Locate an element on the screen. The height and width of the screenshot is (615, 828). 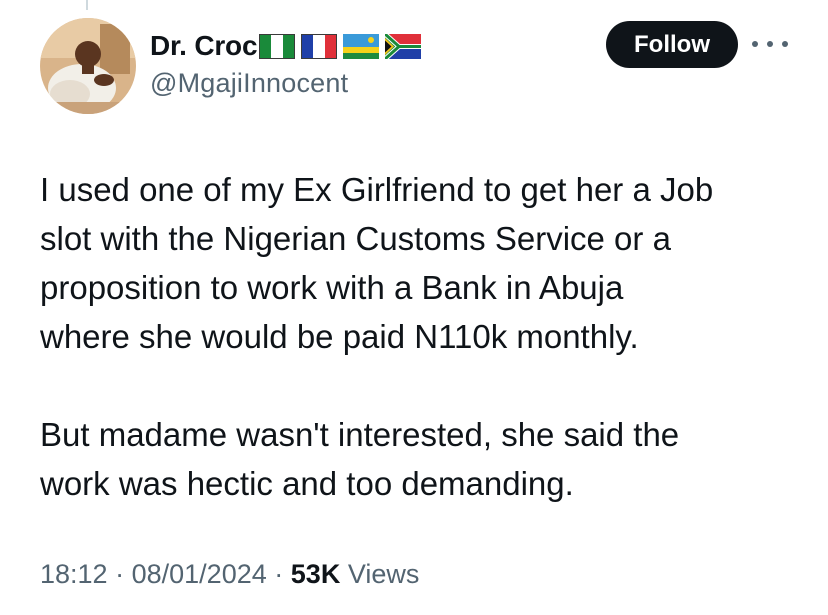
avatar-image is located at coordinates (88, 66).